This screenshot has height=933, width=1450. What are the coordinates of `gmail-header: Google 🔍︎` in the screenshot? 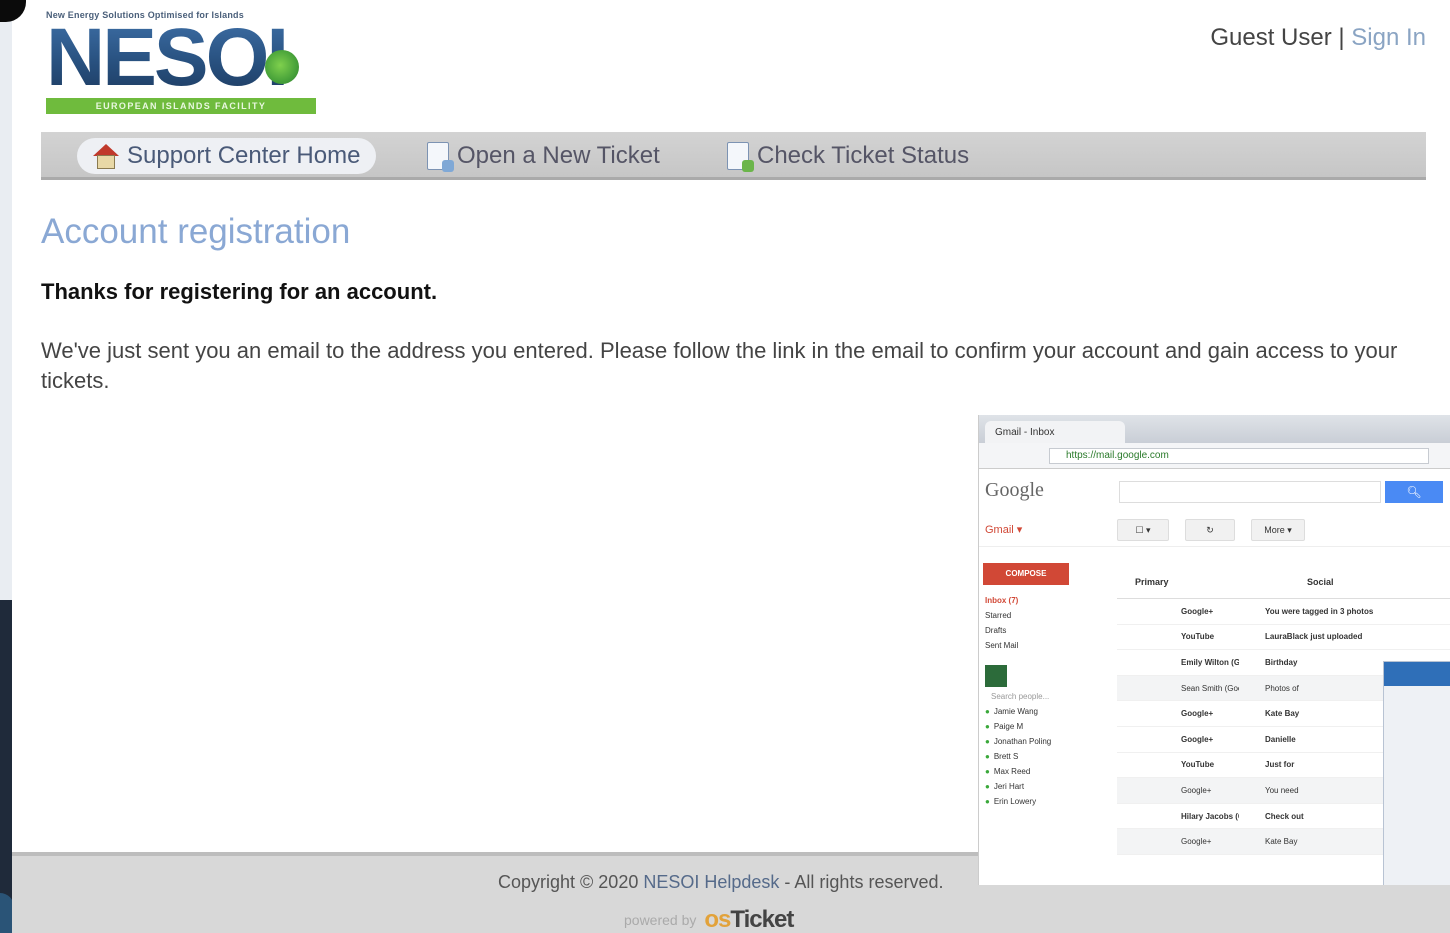 It's located at (1214, 491).